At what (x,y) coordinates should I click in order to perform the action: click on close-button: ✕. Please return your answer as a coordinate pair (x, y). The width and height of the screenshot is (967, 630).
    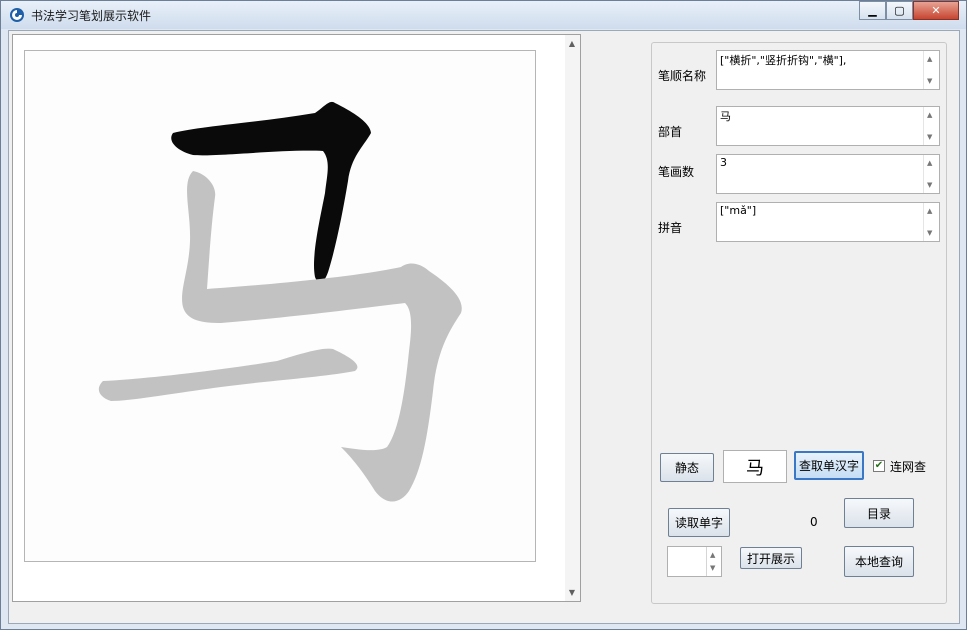
    Looking at the image, I should click on (936, 10).